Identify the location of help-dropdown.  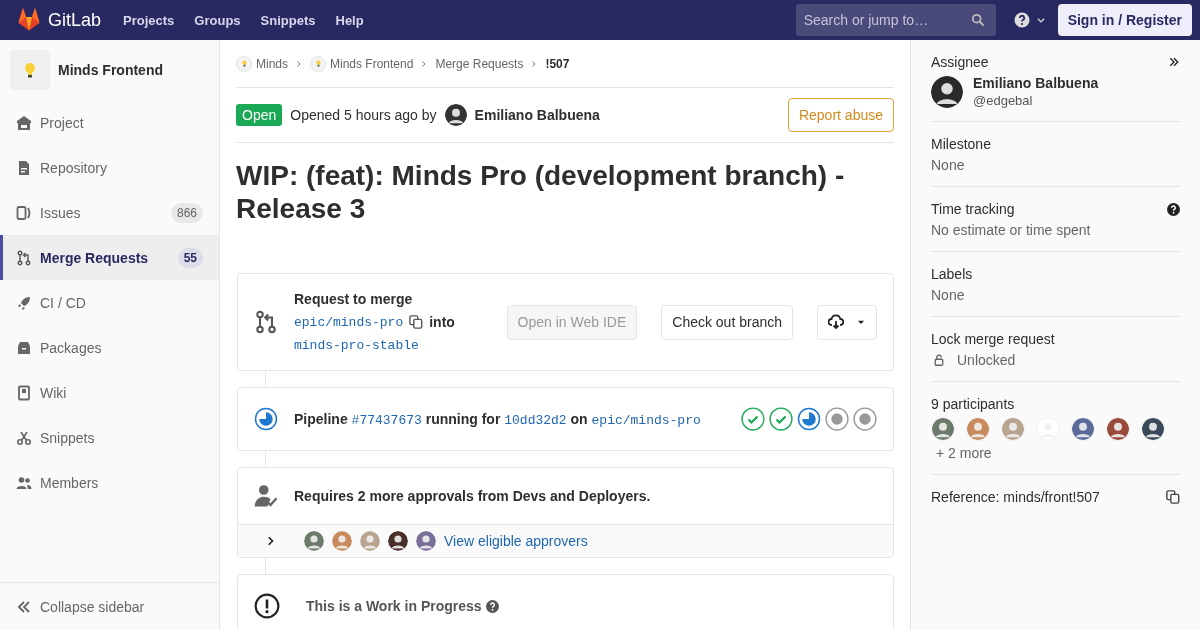
(1029, 20).